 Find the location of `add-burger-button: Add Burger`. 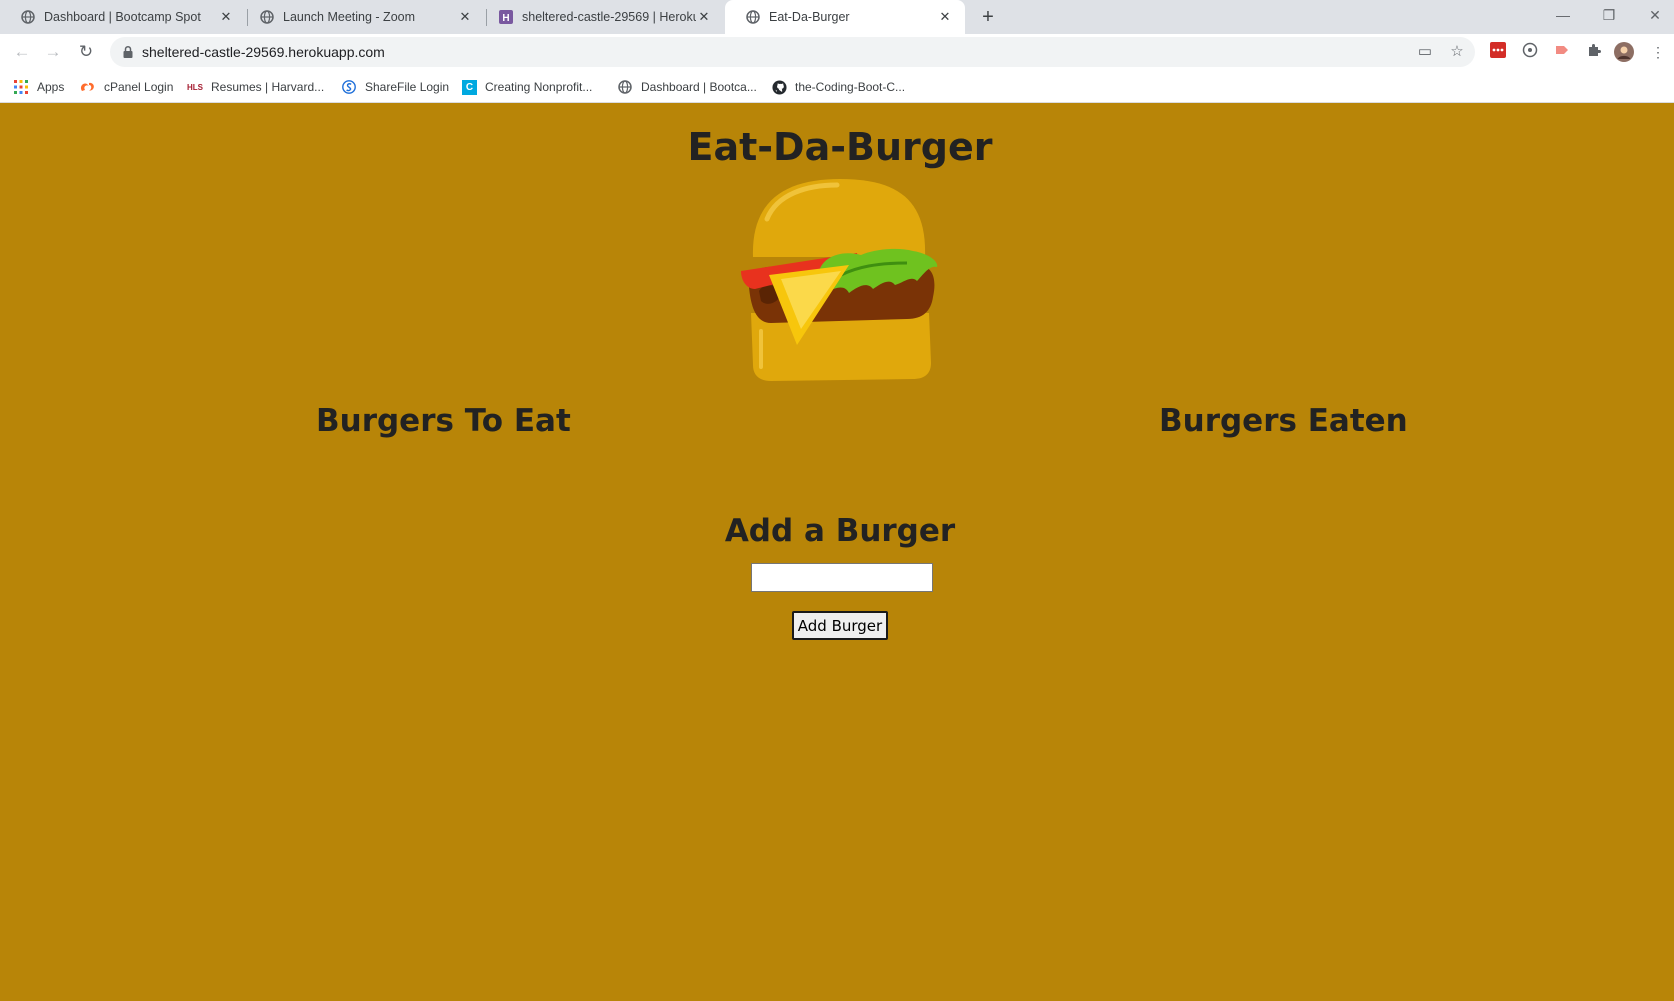

add-burger-button: Add Burger is located at coordinates (840, 625).